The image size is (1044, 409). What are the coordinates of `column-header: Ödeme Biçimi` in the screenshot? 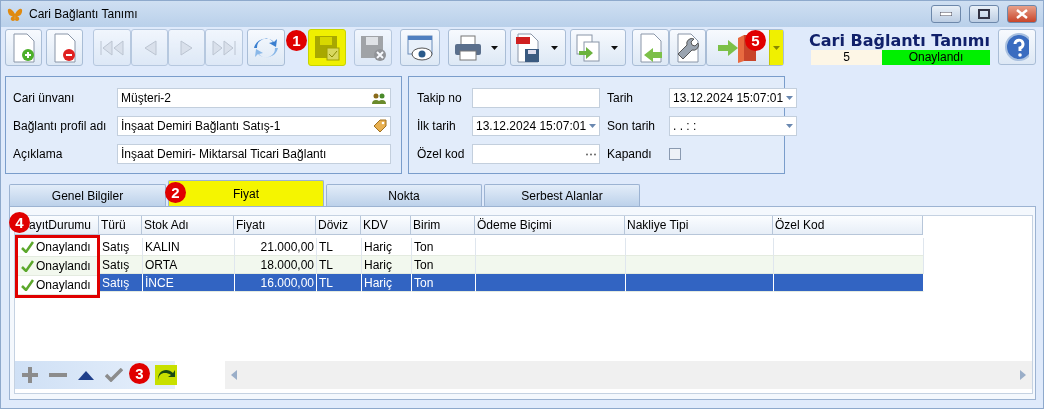 It's located at (550, 225).